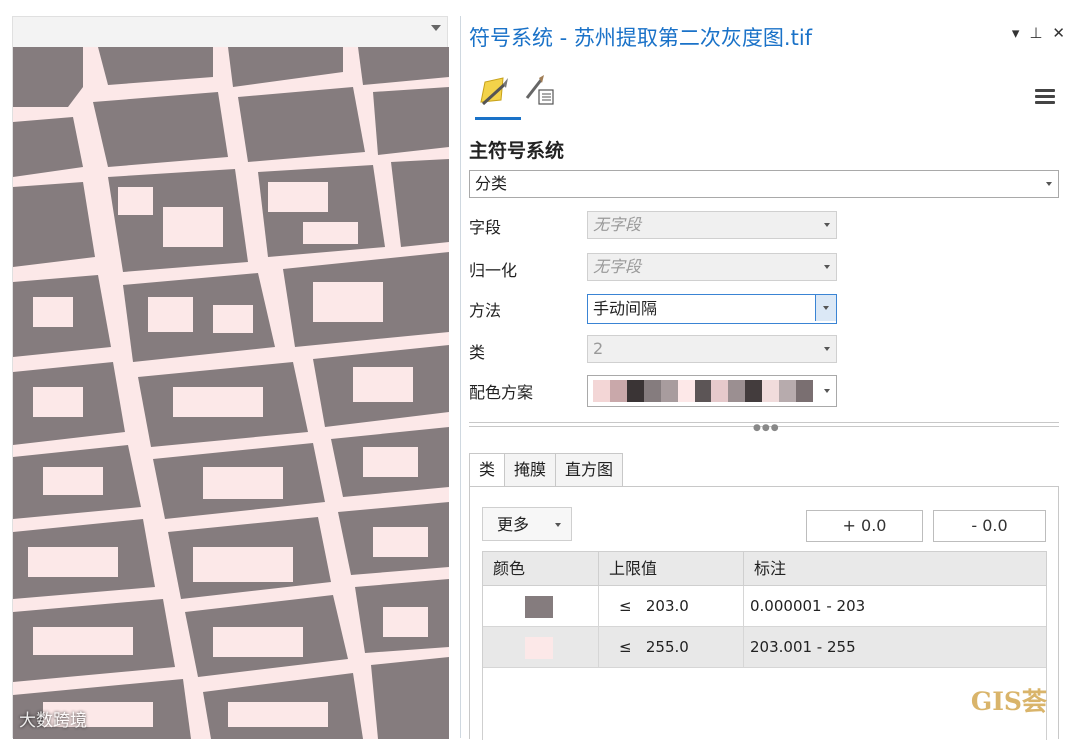  What do you see at coordinates (617, 224) in the screenshot?
I see `field-value: 无字段` at bounding box center [617, 224].